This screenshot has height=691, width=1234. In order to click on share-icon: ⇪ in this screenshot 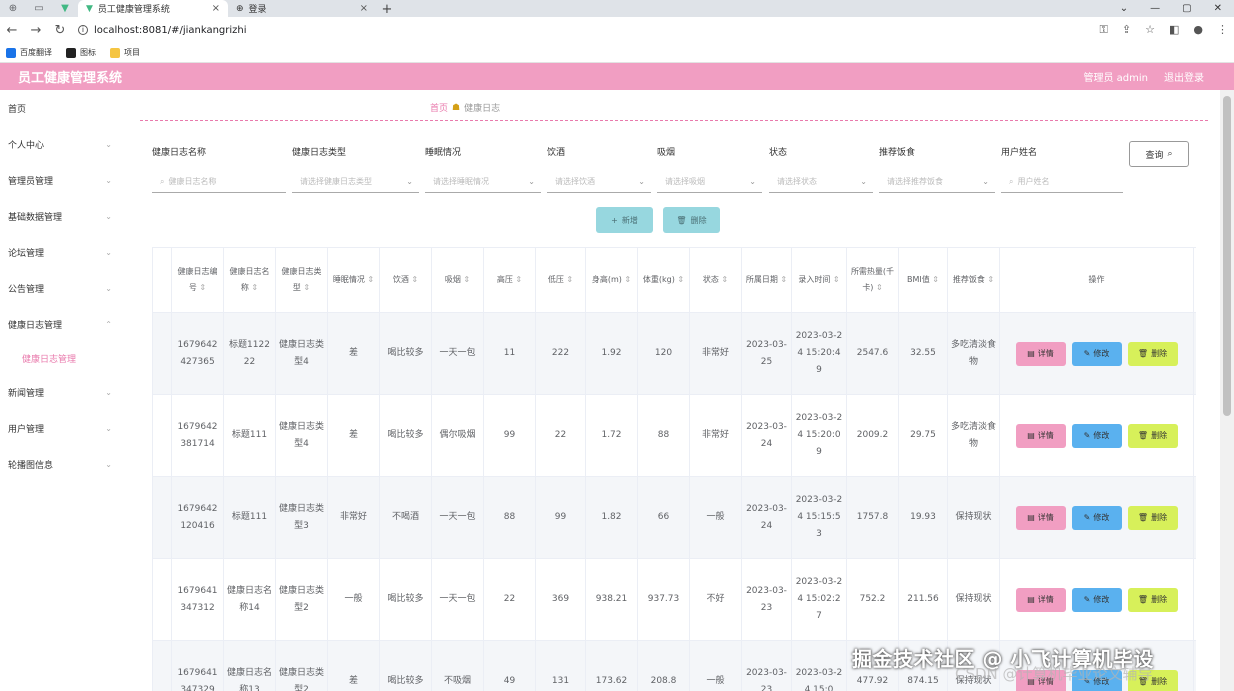, I will do `click(1126, 30)`.